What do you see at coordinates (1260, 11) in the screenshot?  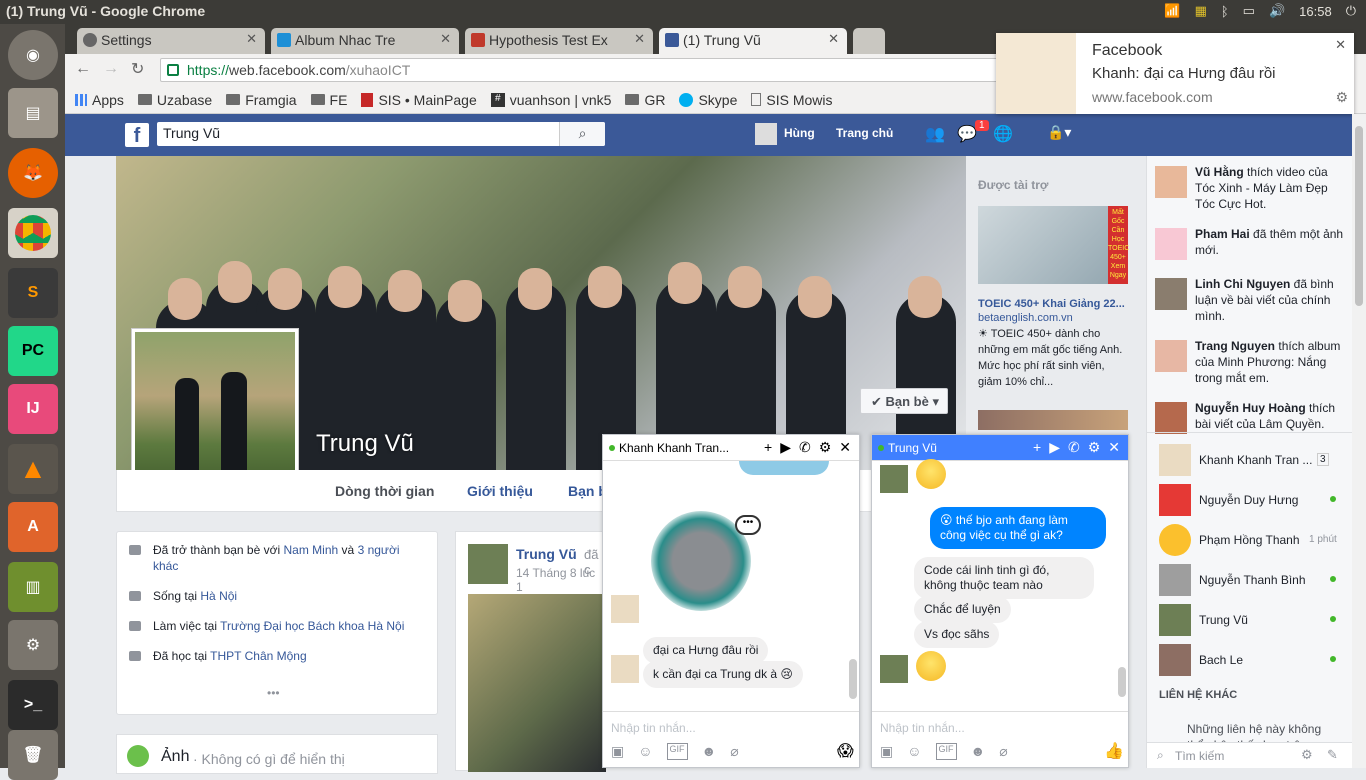 I see `system-tray: 📶 ▦ ᛒ ▭ 🔊 16:58 ⏻` at bounding box center [1260, 11].